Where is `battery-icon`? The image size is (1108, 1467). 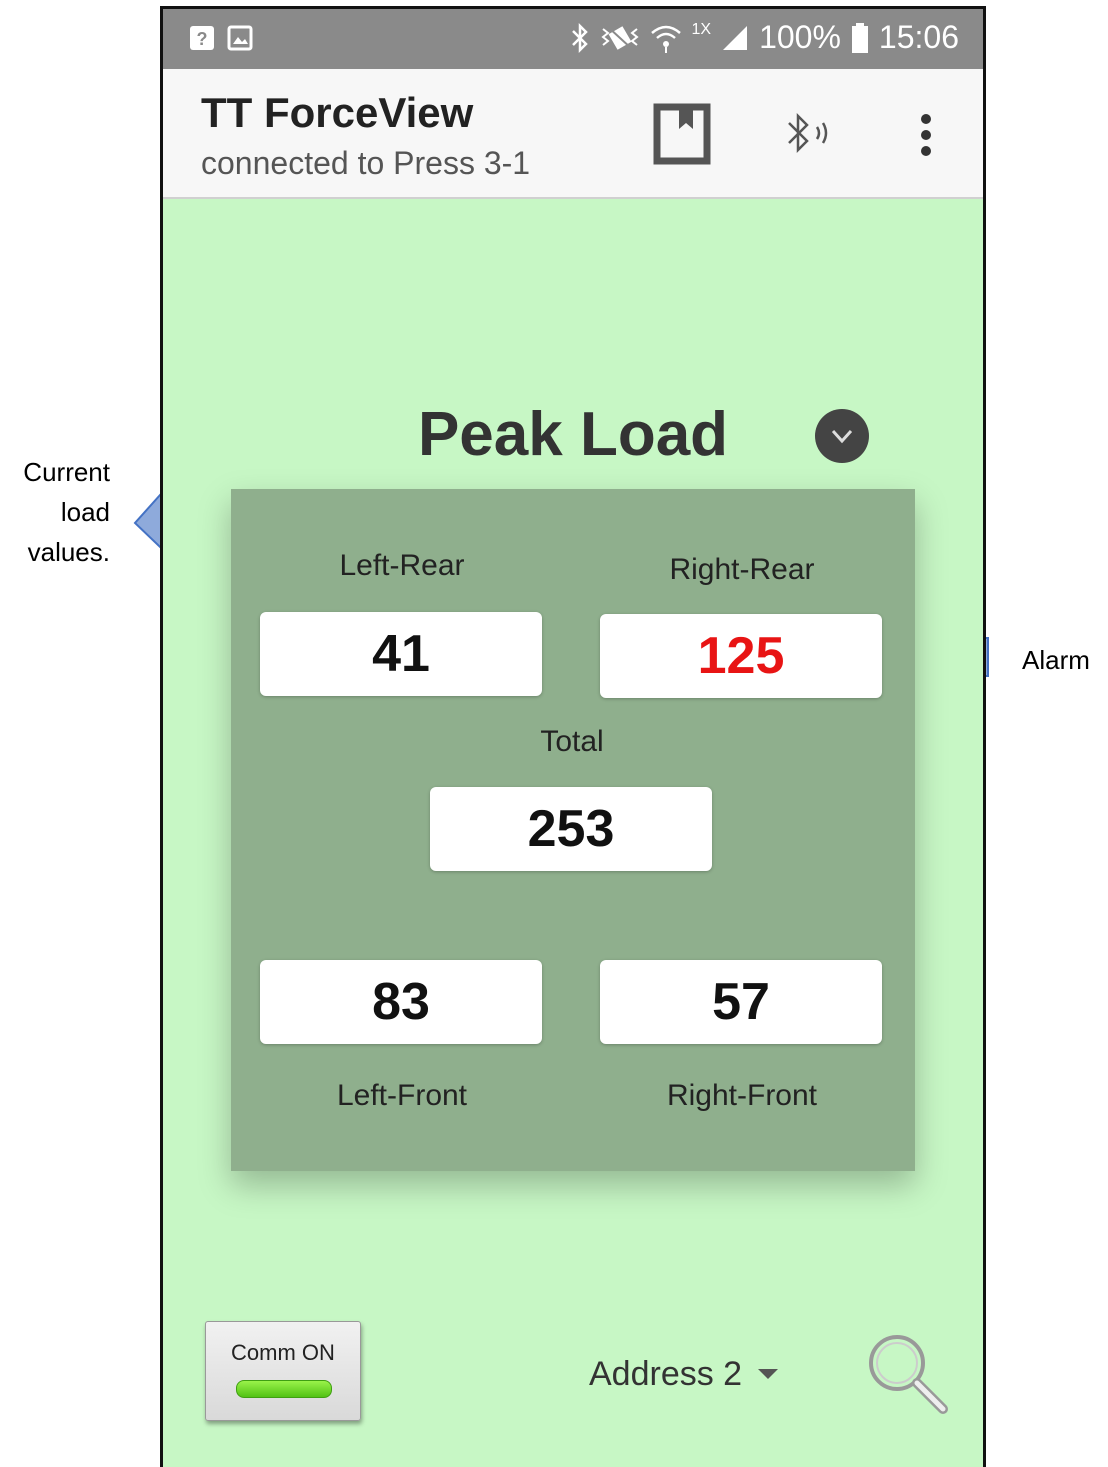
battery-icon is located at coordinates (859, 37).